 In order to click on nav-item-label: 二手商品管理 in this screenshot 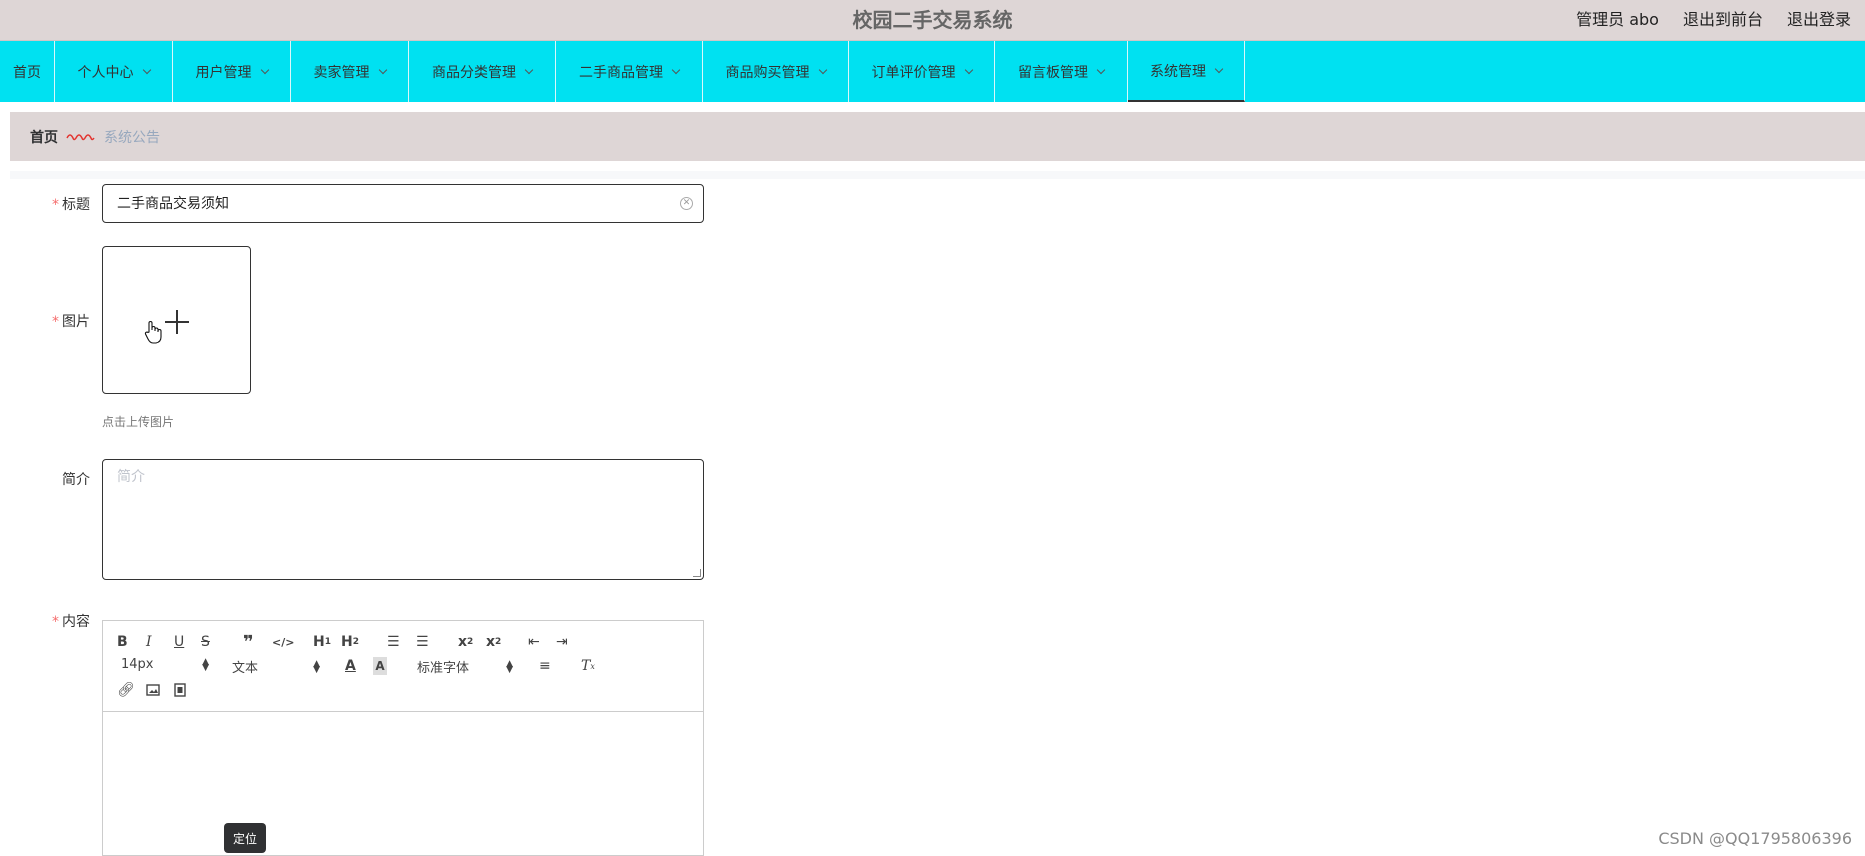, I will do `click(621, 72)`.